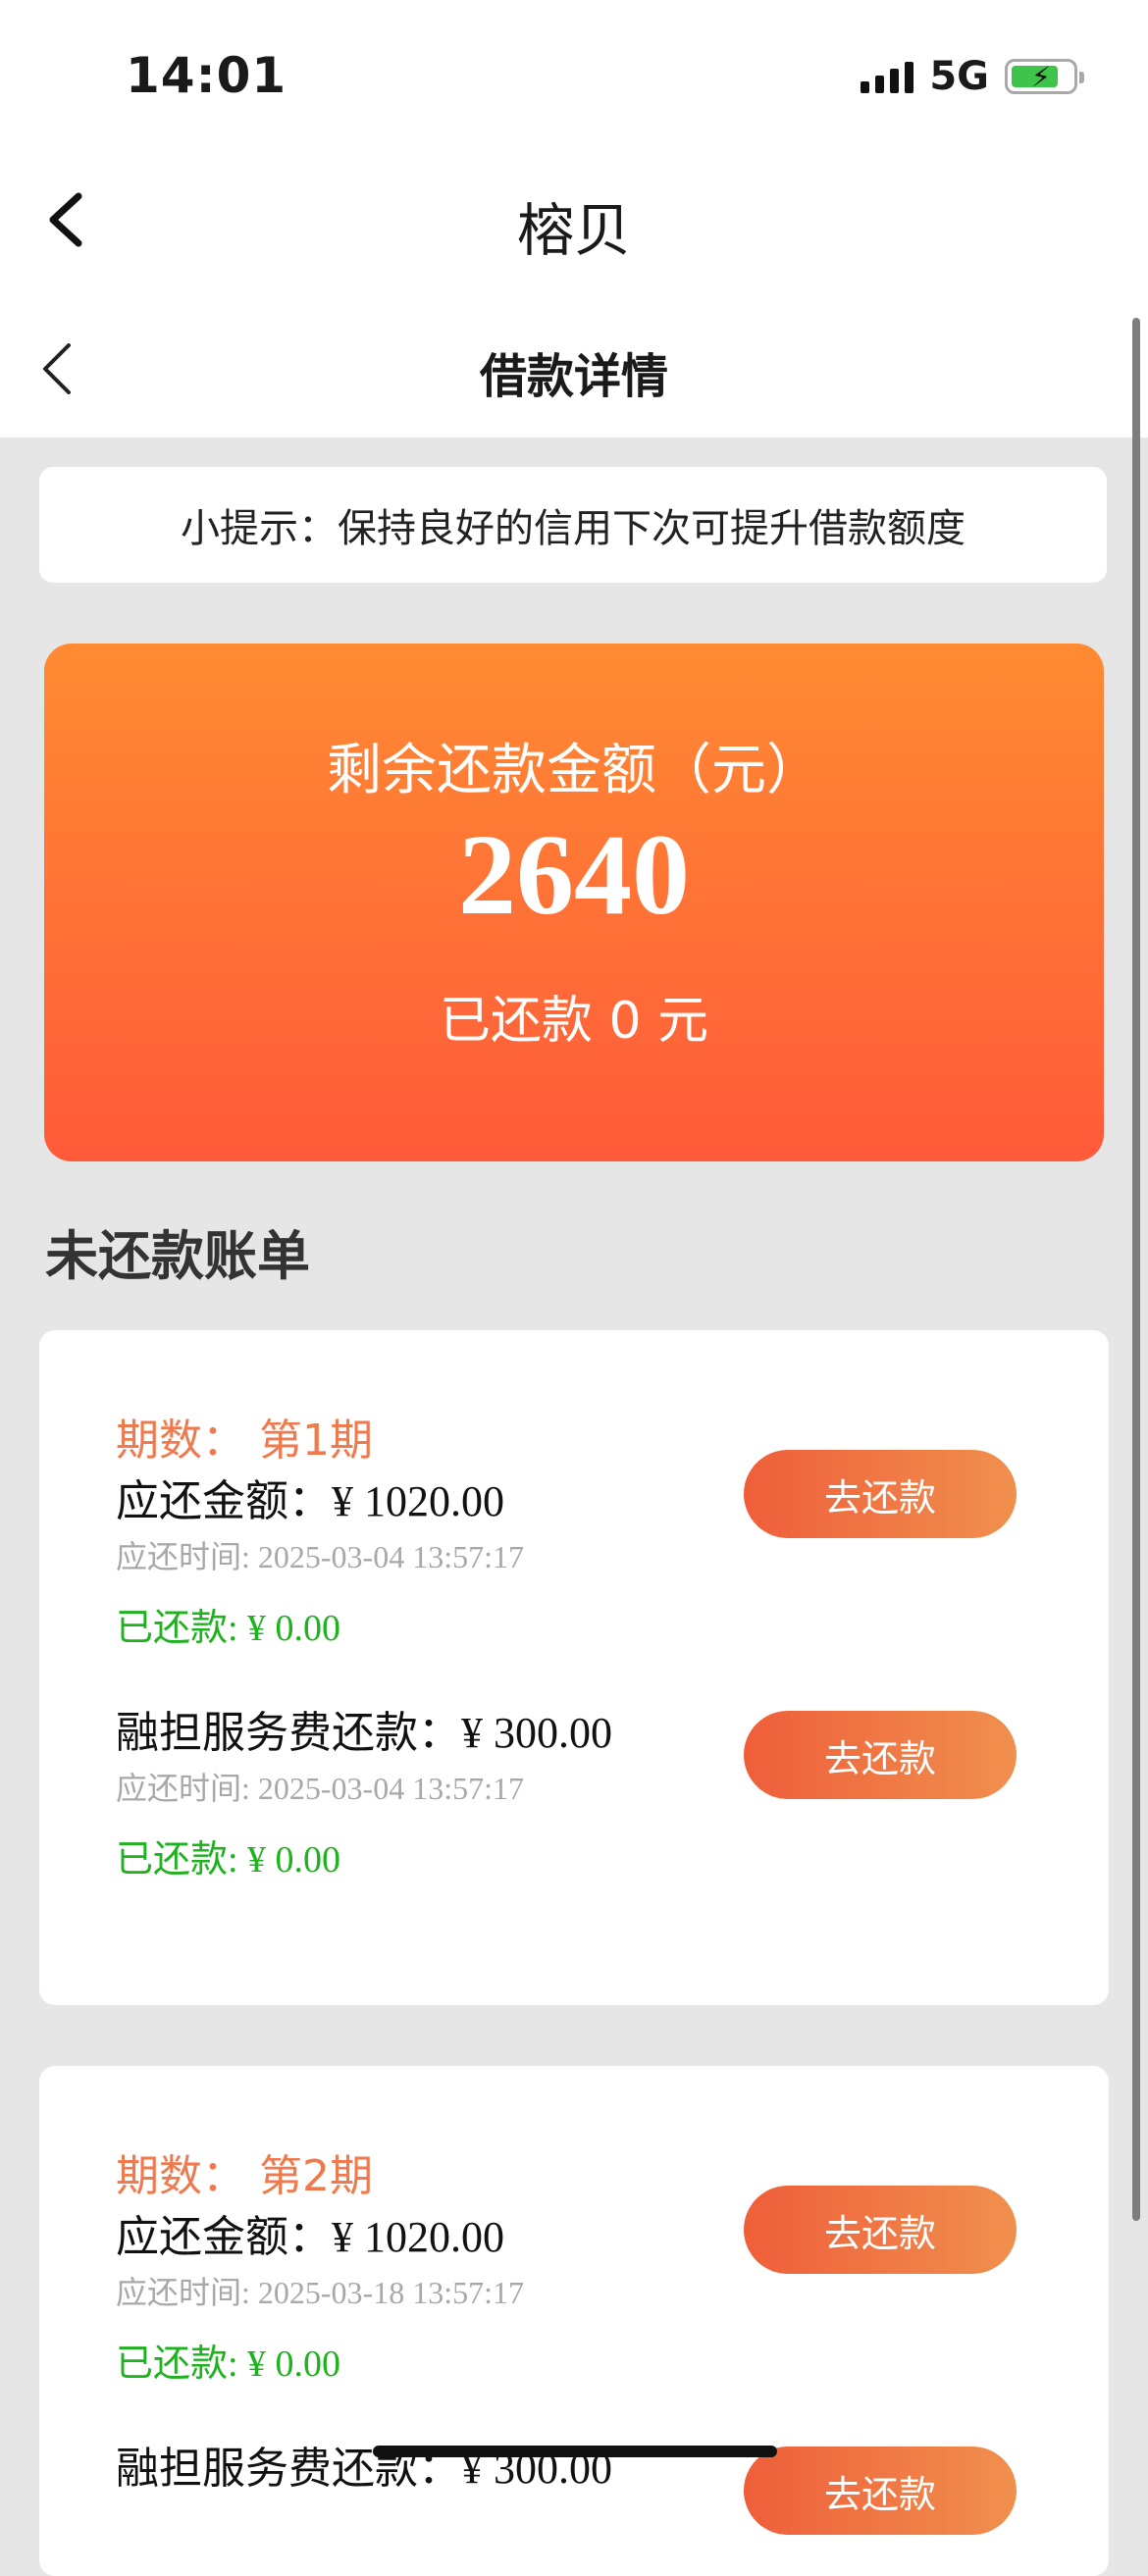  What do you see at coordinates (1041, 76) in the screenshot?
I see `charging-bolt-icon: ⚡` at bounding box center [1041, 76].